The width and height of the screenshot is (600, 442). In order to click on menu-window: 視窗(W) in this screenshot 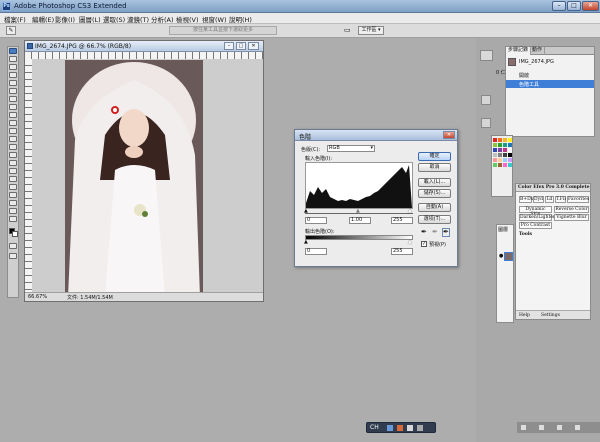, I will do `click(214, 19)`.